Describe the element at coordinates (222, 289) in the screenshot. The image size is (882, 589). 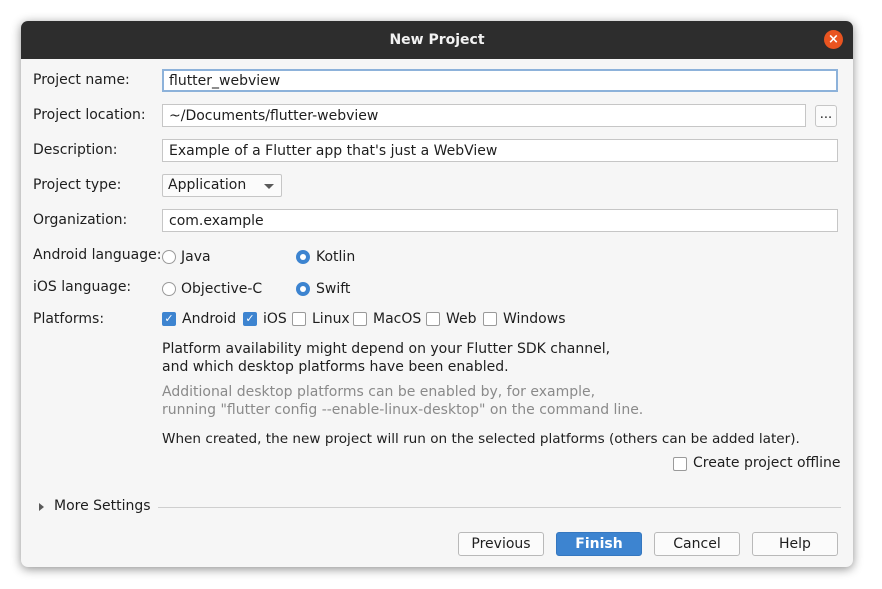
I see `radio-objective-c-label: Objective-C` at that location.